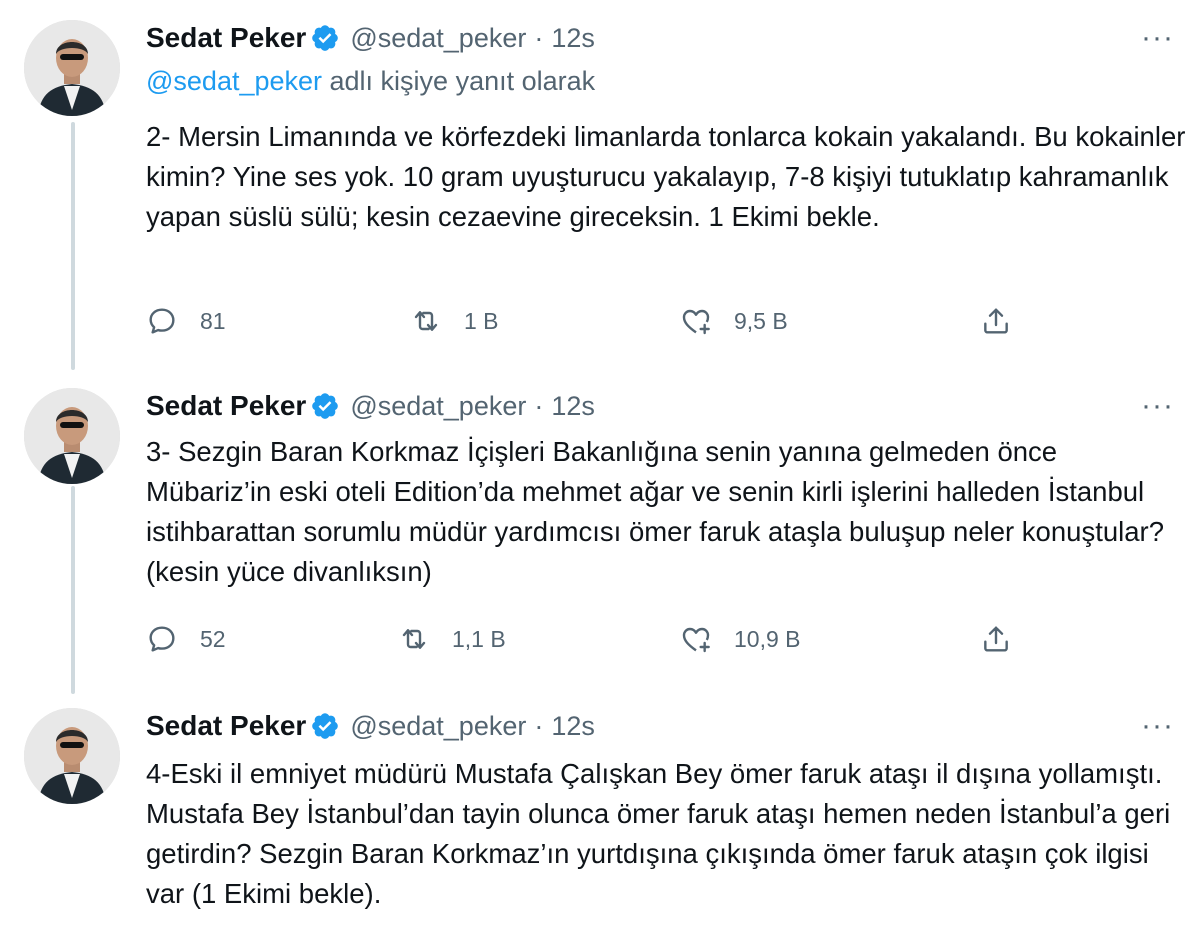 The height and width of the screenshot is (928, 1200). I want to click on like-count: 9,5 B, so click(761, 320).